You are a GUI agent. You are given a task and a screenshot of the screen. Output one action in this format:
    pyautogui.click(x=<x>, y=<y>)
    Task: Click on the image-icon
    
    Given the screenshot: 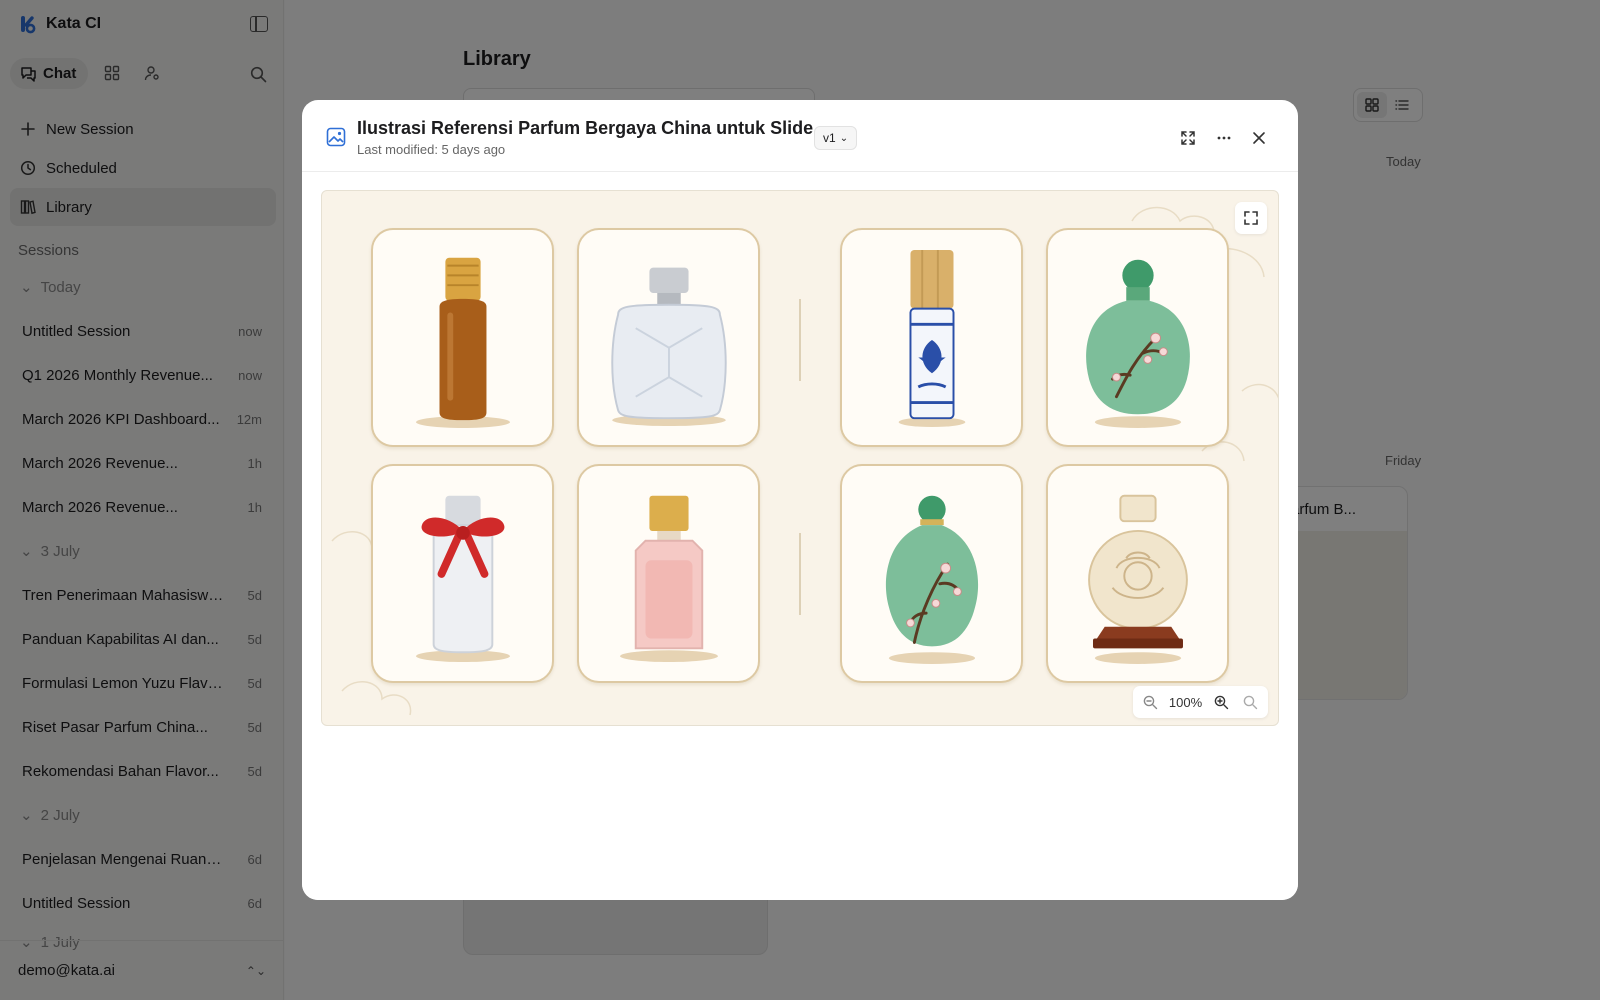 What is the action you would take?
    pyautogui.click(x=336, y=137)
    